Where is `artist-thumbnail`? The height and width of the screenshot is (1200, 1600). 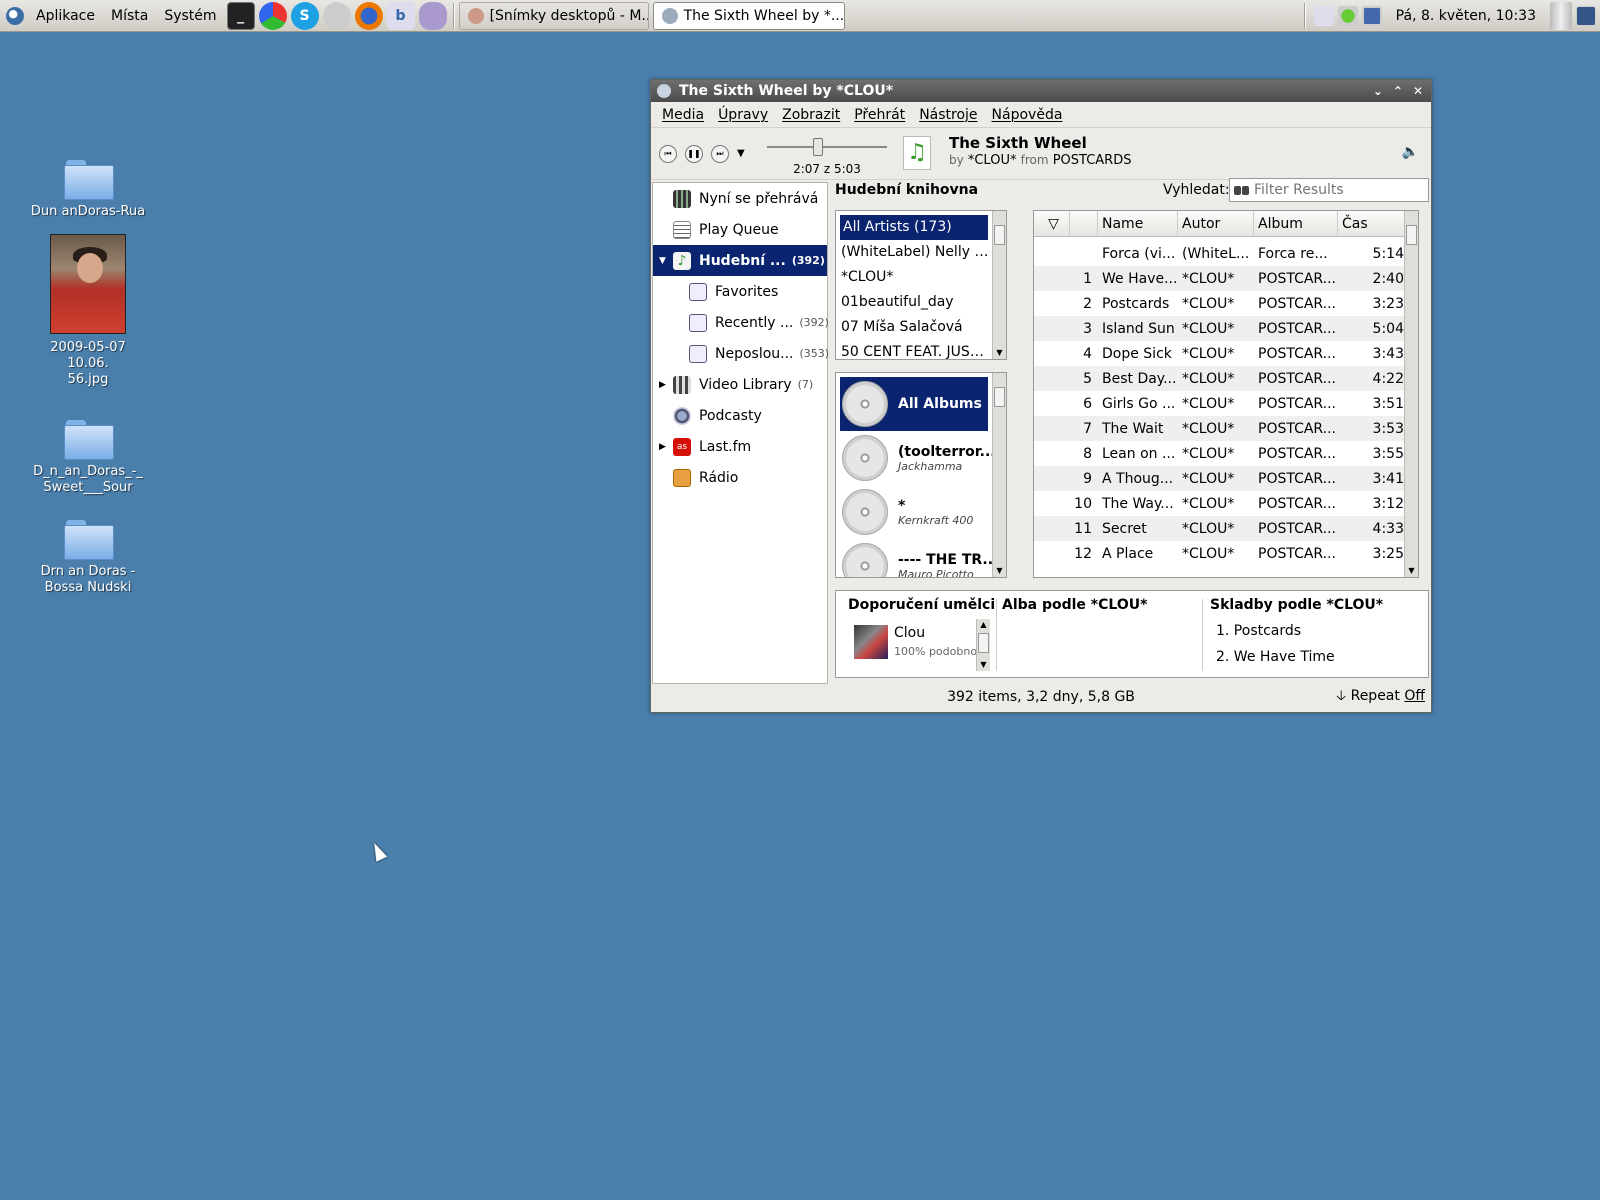
artist-thumbnail is located at coordinates (871, 642).